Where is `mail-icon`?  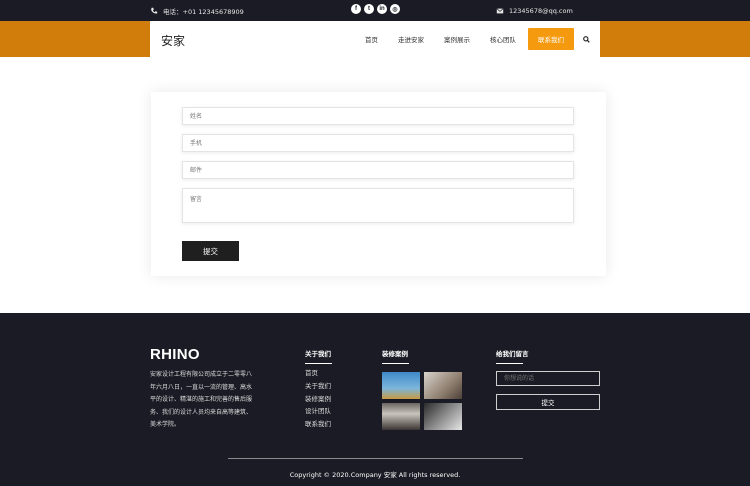
mail-icon is located at coordinates (500, 10).